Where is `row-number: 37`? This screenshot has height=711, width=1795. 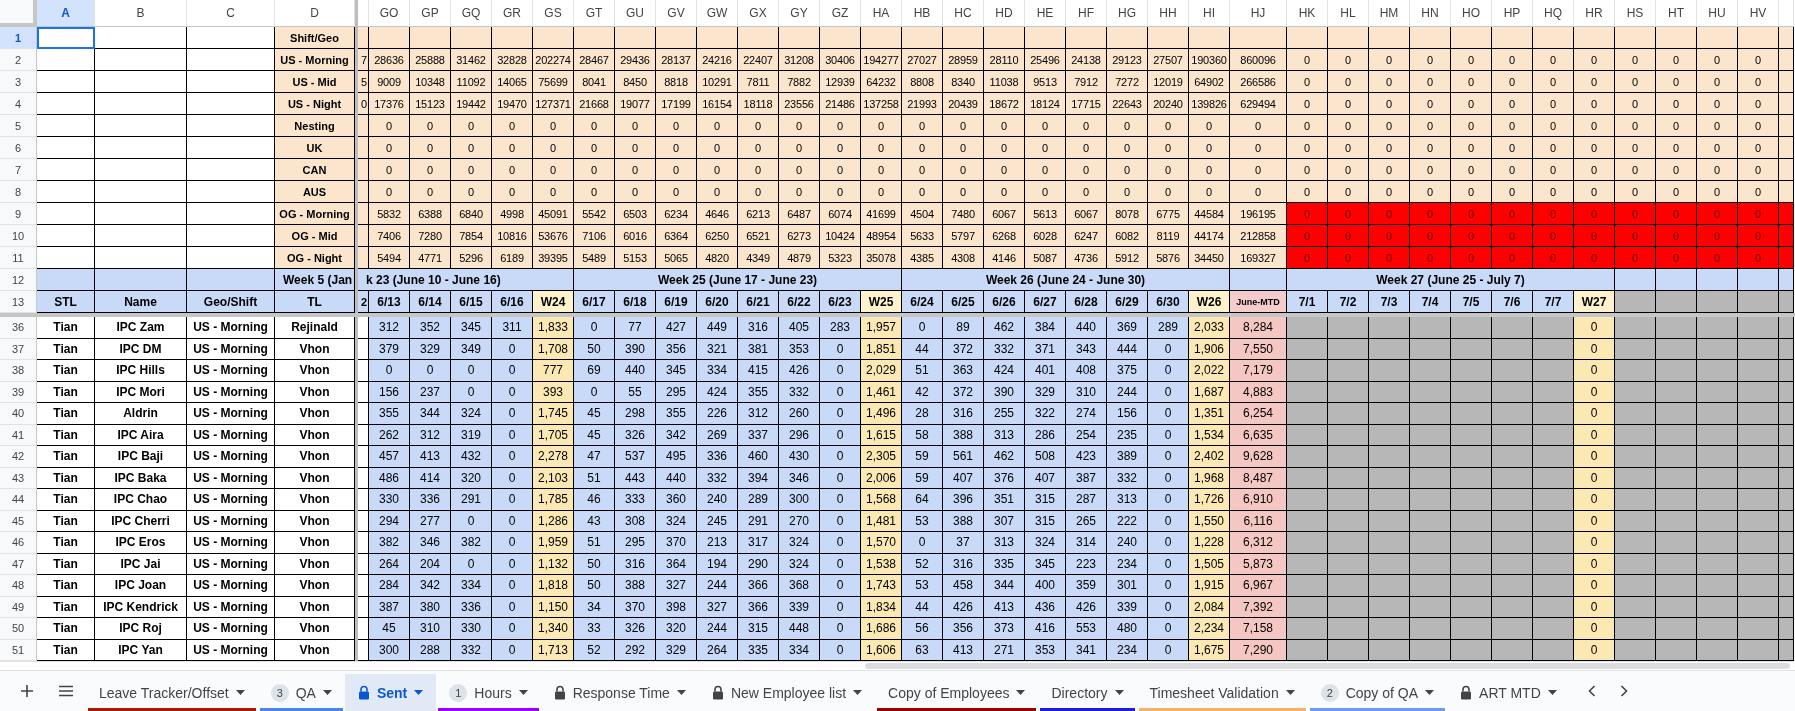
row-number: 37 is located at coordinates (18, 349).